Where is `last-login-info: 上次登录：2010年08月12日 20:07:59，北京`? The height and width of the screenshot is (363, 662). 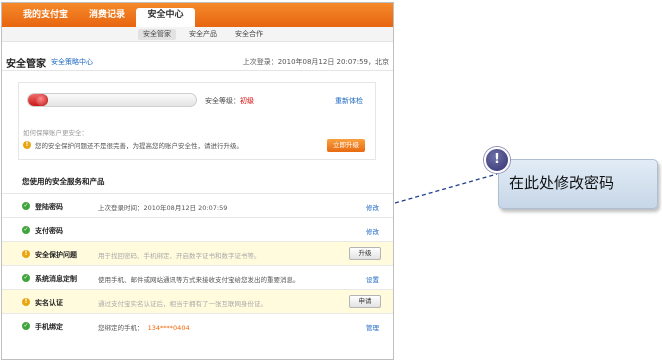
last-login-info: 上次登录：2010年08月12日 20:07:59，北京 is located at coordinates (315, 62).